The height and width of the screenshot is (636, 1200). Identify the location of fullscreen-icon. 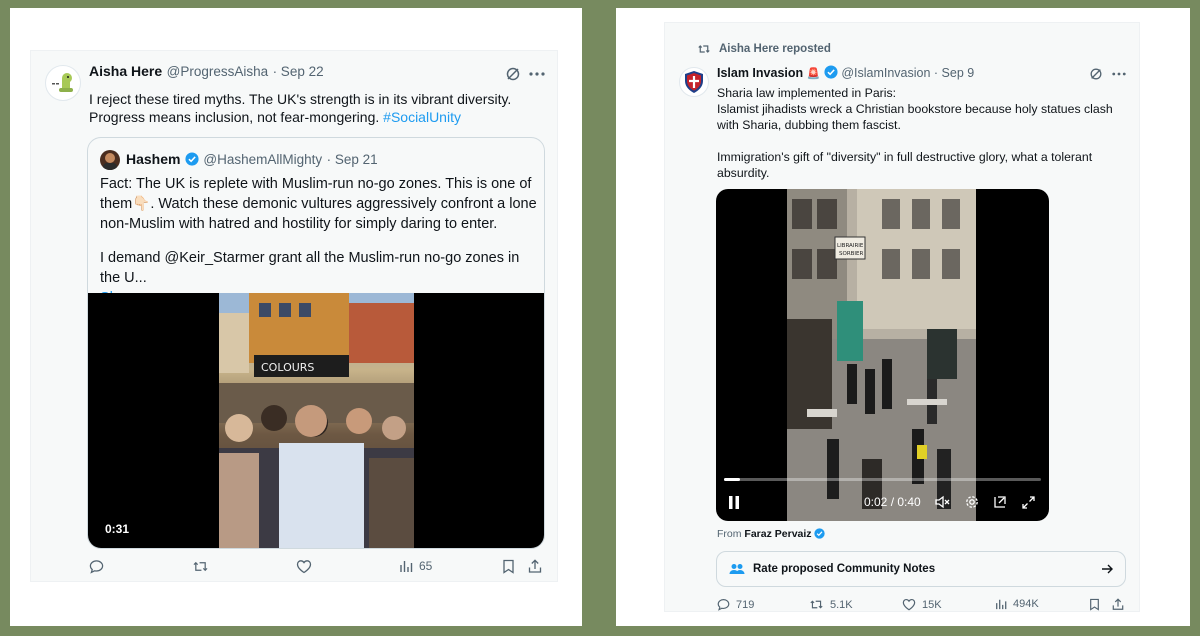
(1028, 502).